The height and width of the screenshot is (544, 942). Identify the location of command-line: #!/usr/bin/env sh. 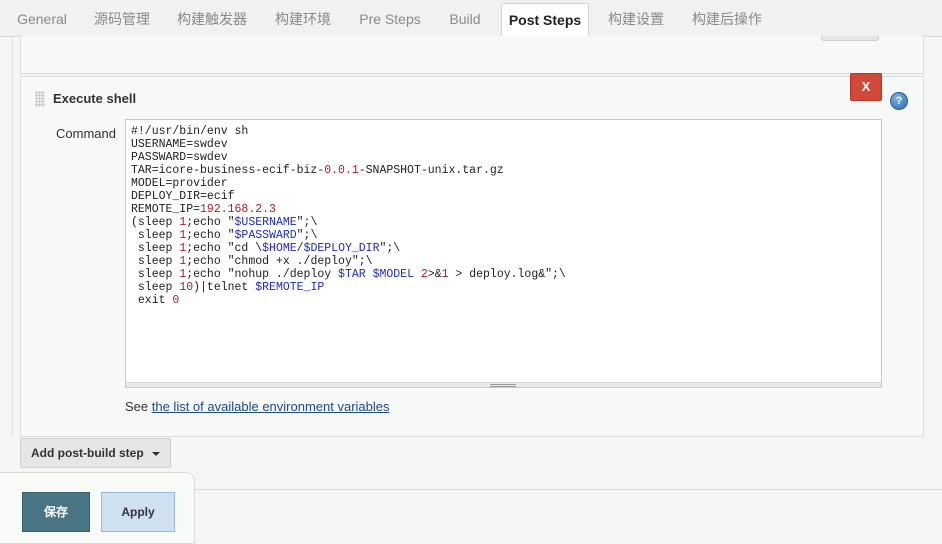
(190, 131).